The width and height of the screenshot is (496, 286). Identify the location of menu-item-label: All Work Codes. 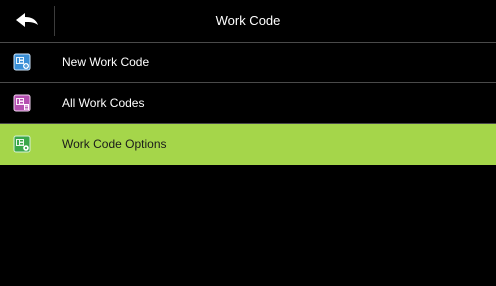
(103, 103).